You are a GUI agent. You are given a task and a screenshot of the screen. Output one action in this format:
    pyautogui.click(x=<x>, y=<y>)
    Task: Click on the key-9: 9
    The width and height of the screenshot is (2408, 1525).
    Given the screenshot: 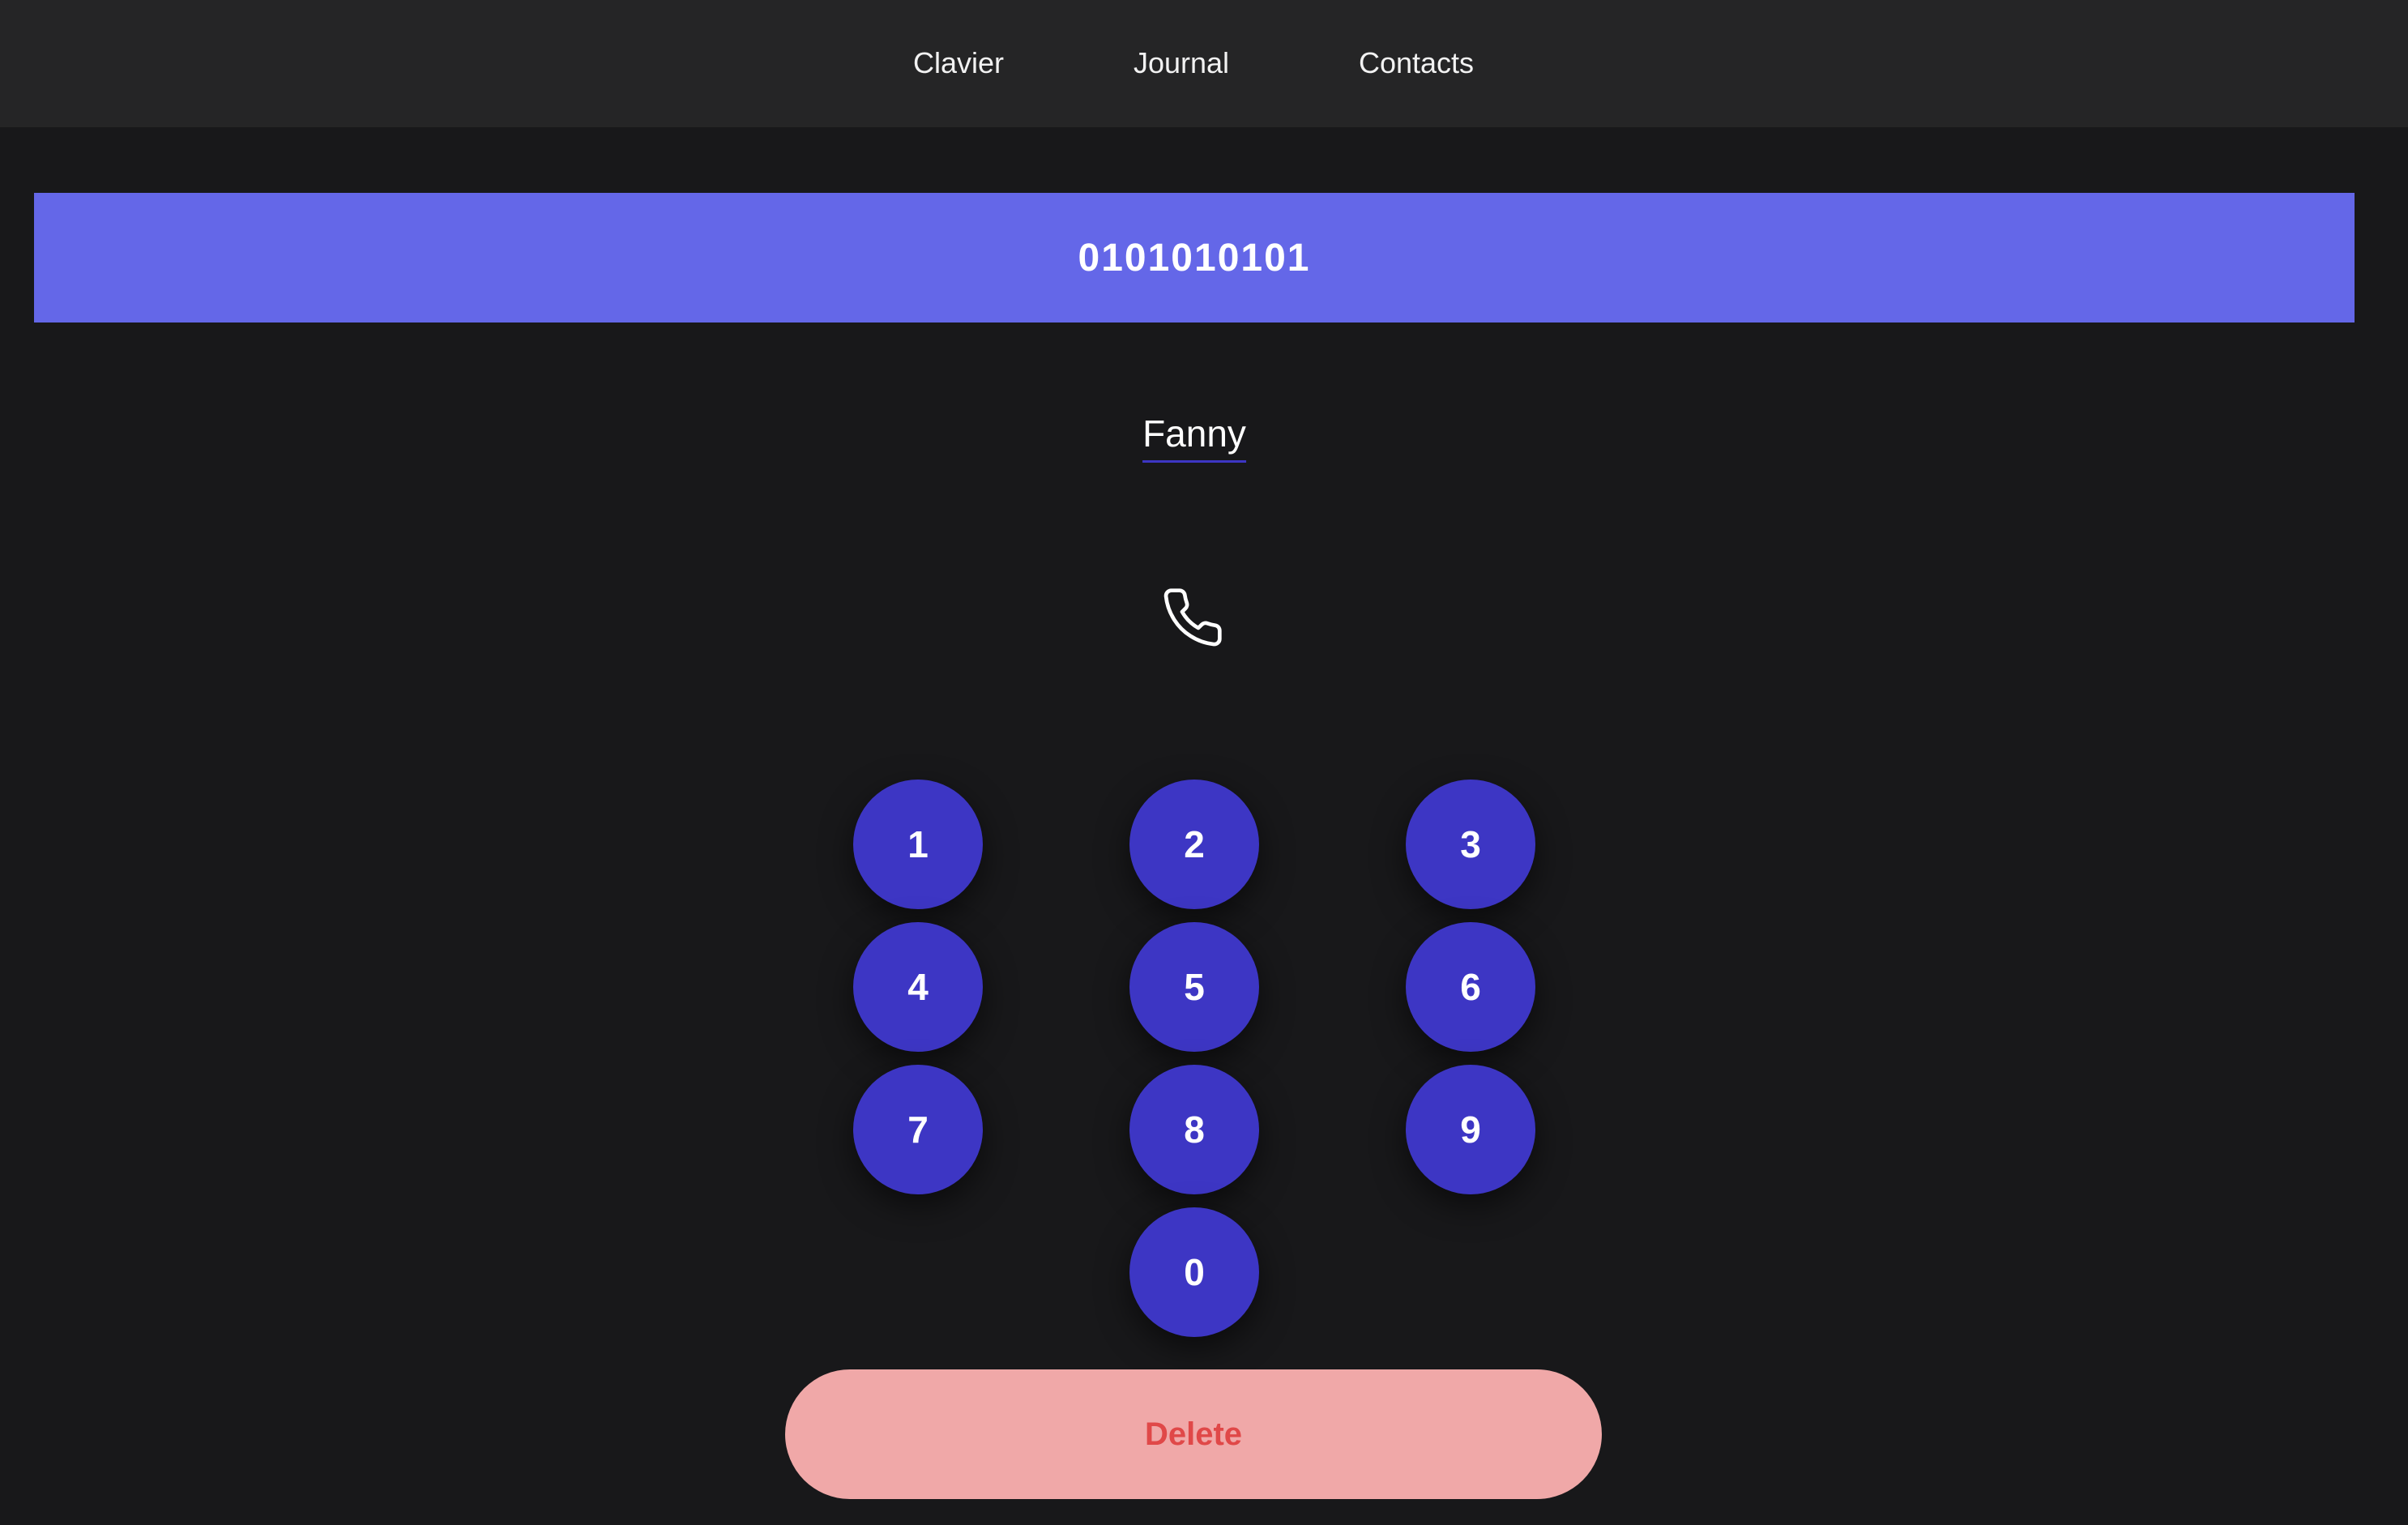 What is the action you would take?
    pyautogui.click(x=1470, y=1129)
    